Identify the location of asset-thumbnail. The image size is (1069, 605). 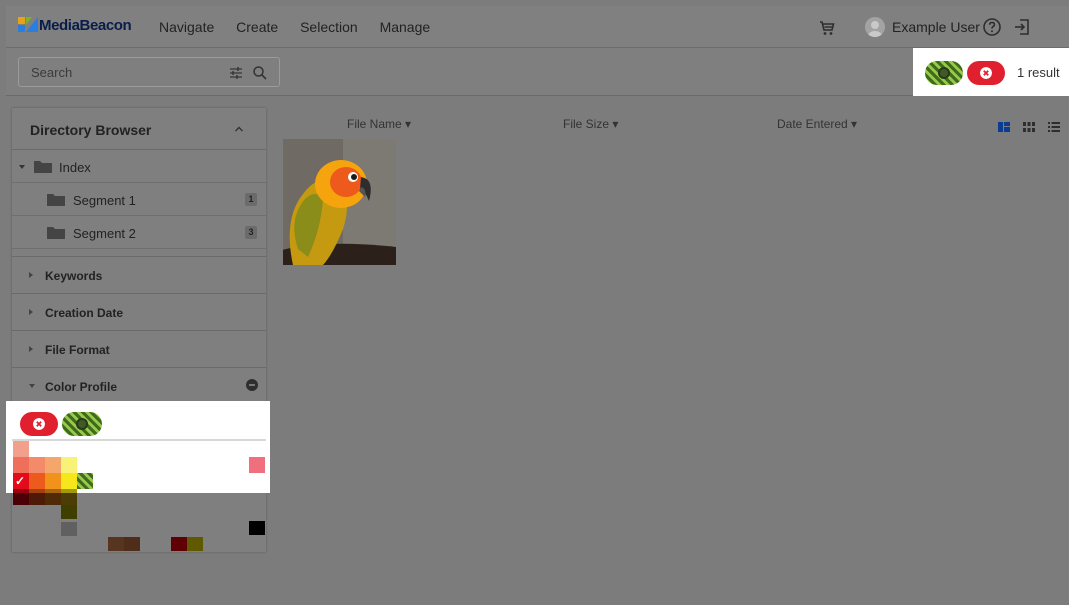
(339, 202).